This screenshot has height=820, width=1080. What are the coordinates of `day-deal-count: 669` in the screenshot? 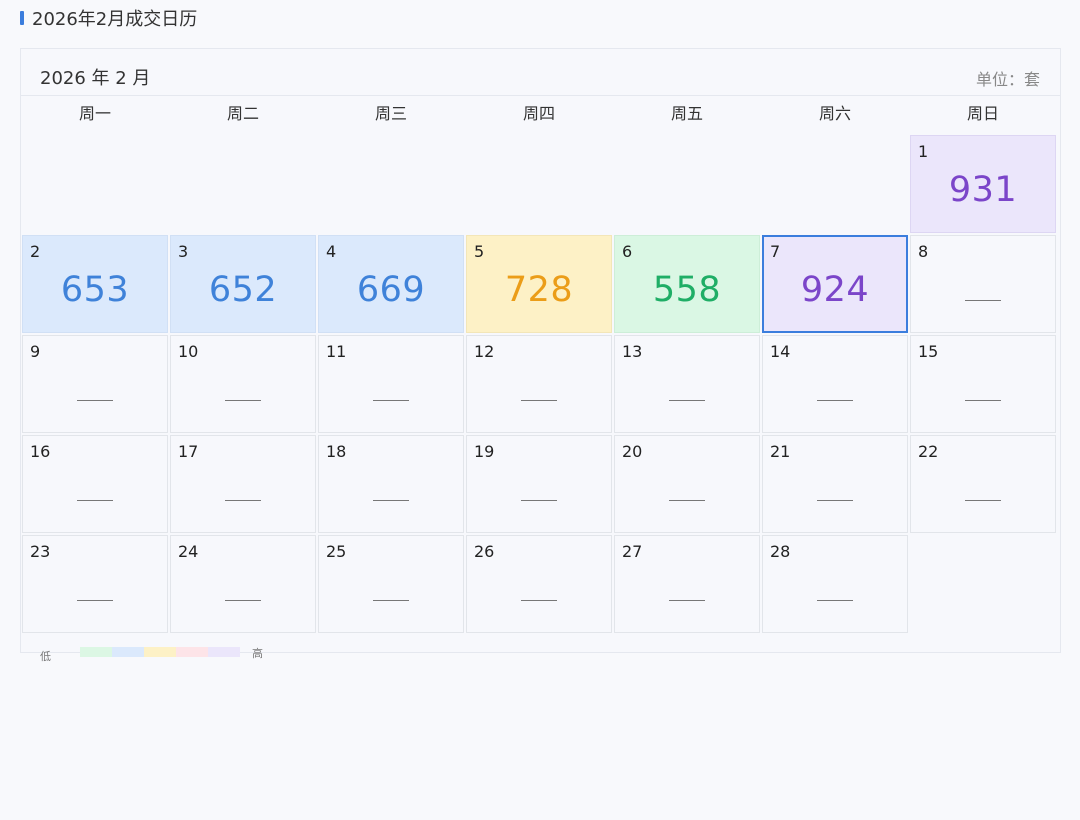 It's located at (391, 290).